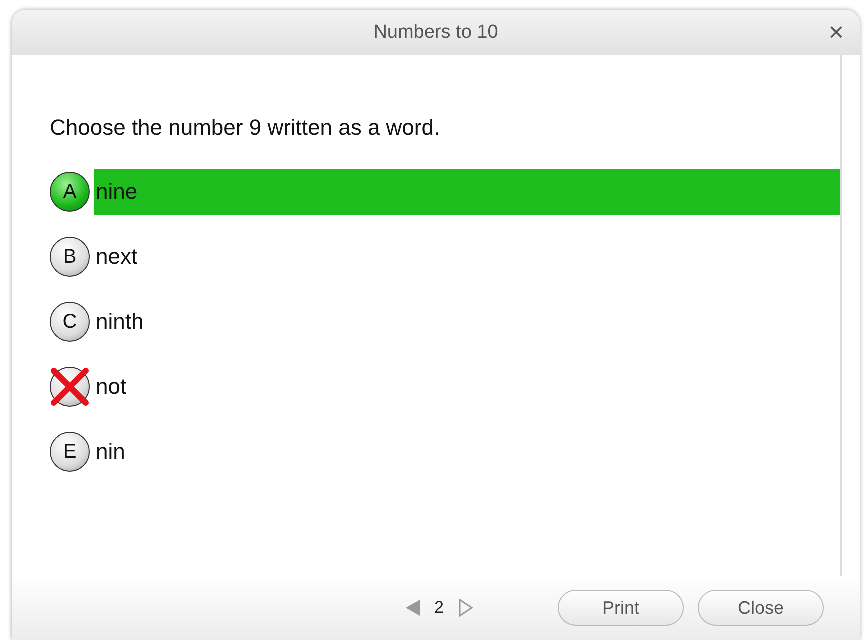  What do you see at coordinates (246, 128) in the screenshot?
I see `question-text: Choose the number 9 written as a word.` at bounding box center [246, 128].